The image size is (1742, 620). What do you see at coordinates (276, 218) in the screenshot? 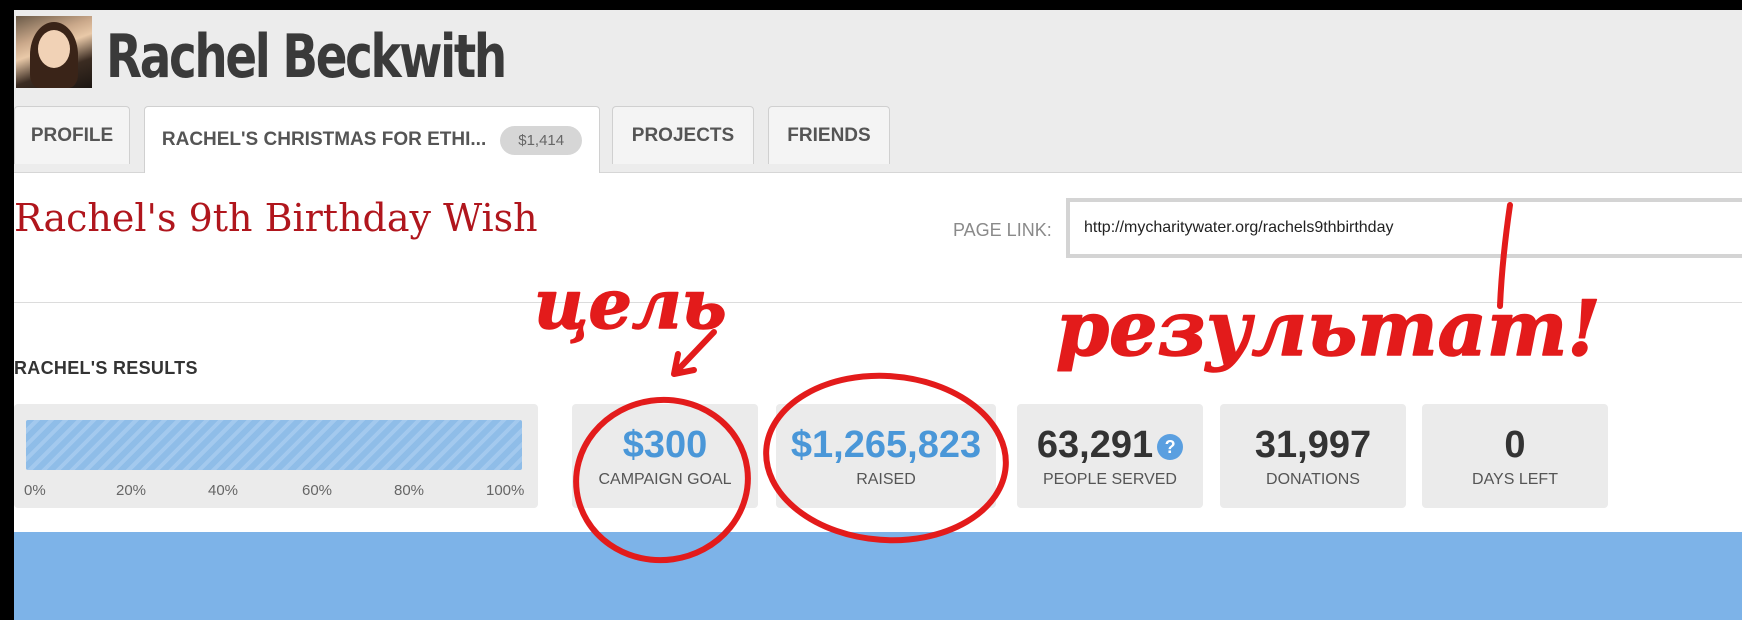
I see `campaign-title: Rachel's 9th Birthday Wish` at bounding box center [276, 218].